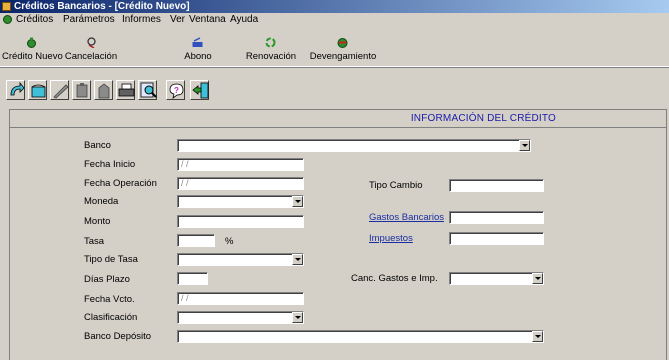 The width and height of the screenshot is (669, 360). What do you see at coordinates (338, 118) in the screenshot?
I see `section-header: INFORMACIÓN DEL CRÉDITO` at bounding box center [338, 118].